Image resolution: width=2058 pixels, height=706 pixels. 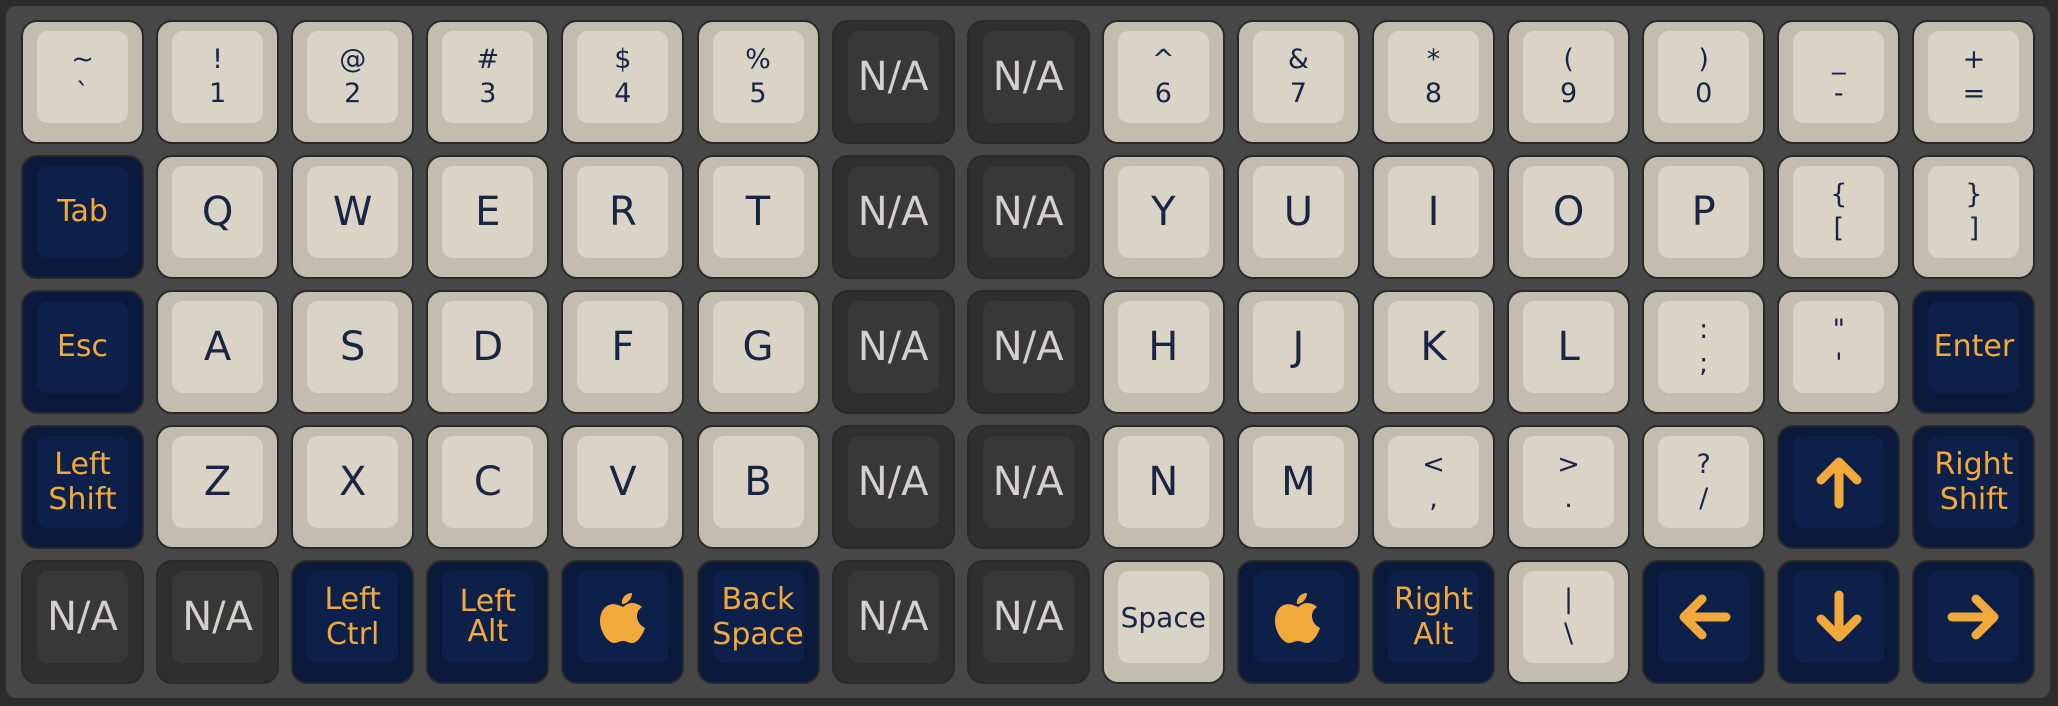 I want to click on key-arrow-left, so click(x=1704, y=622).